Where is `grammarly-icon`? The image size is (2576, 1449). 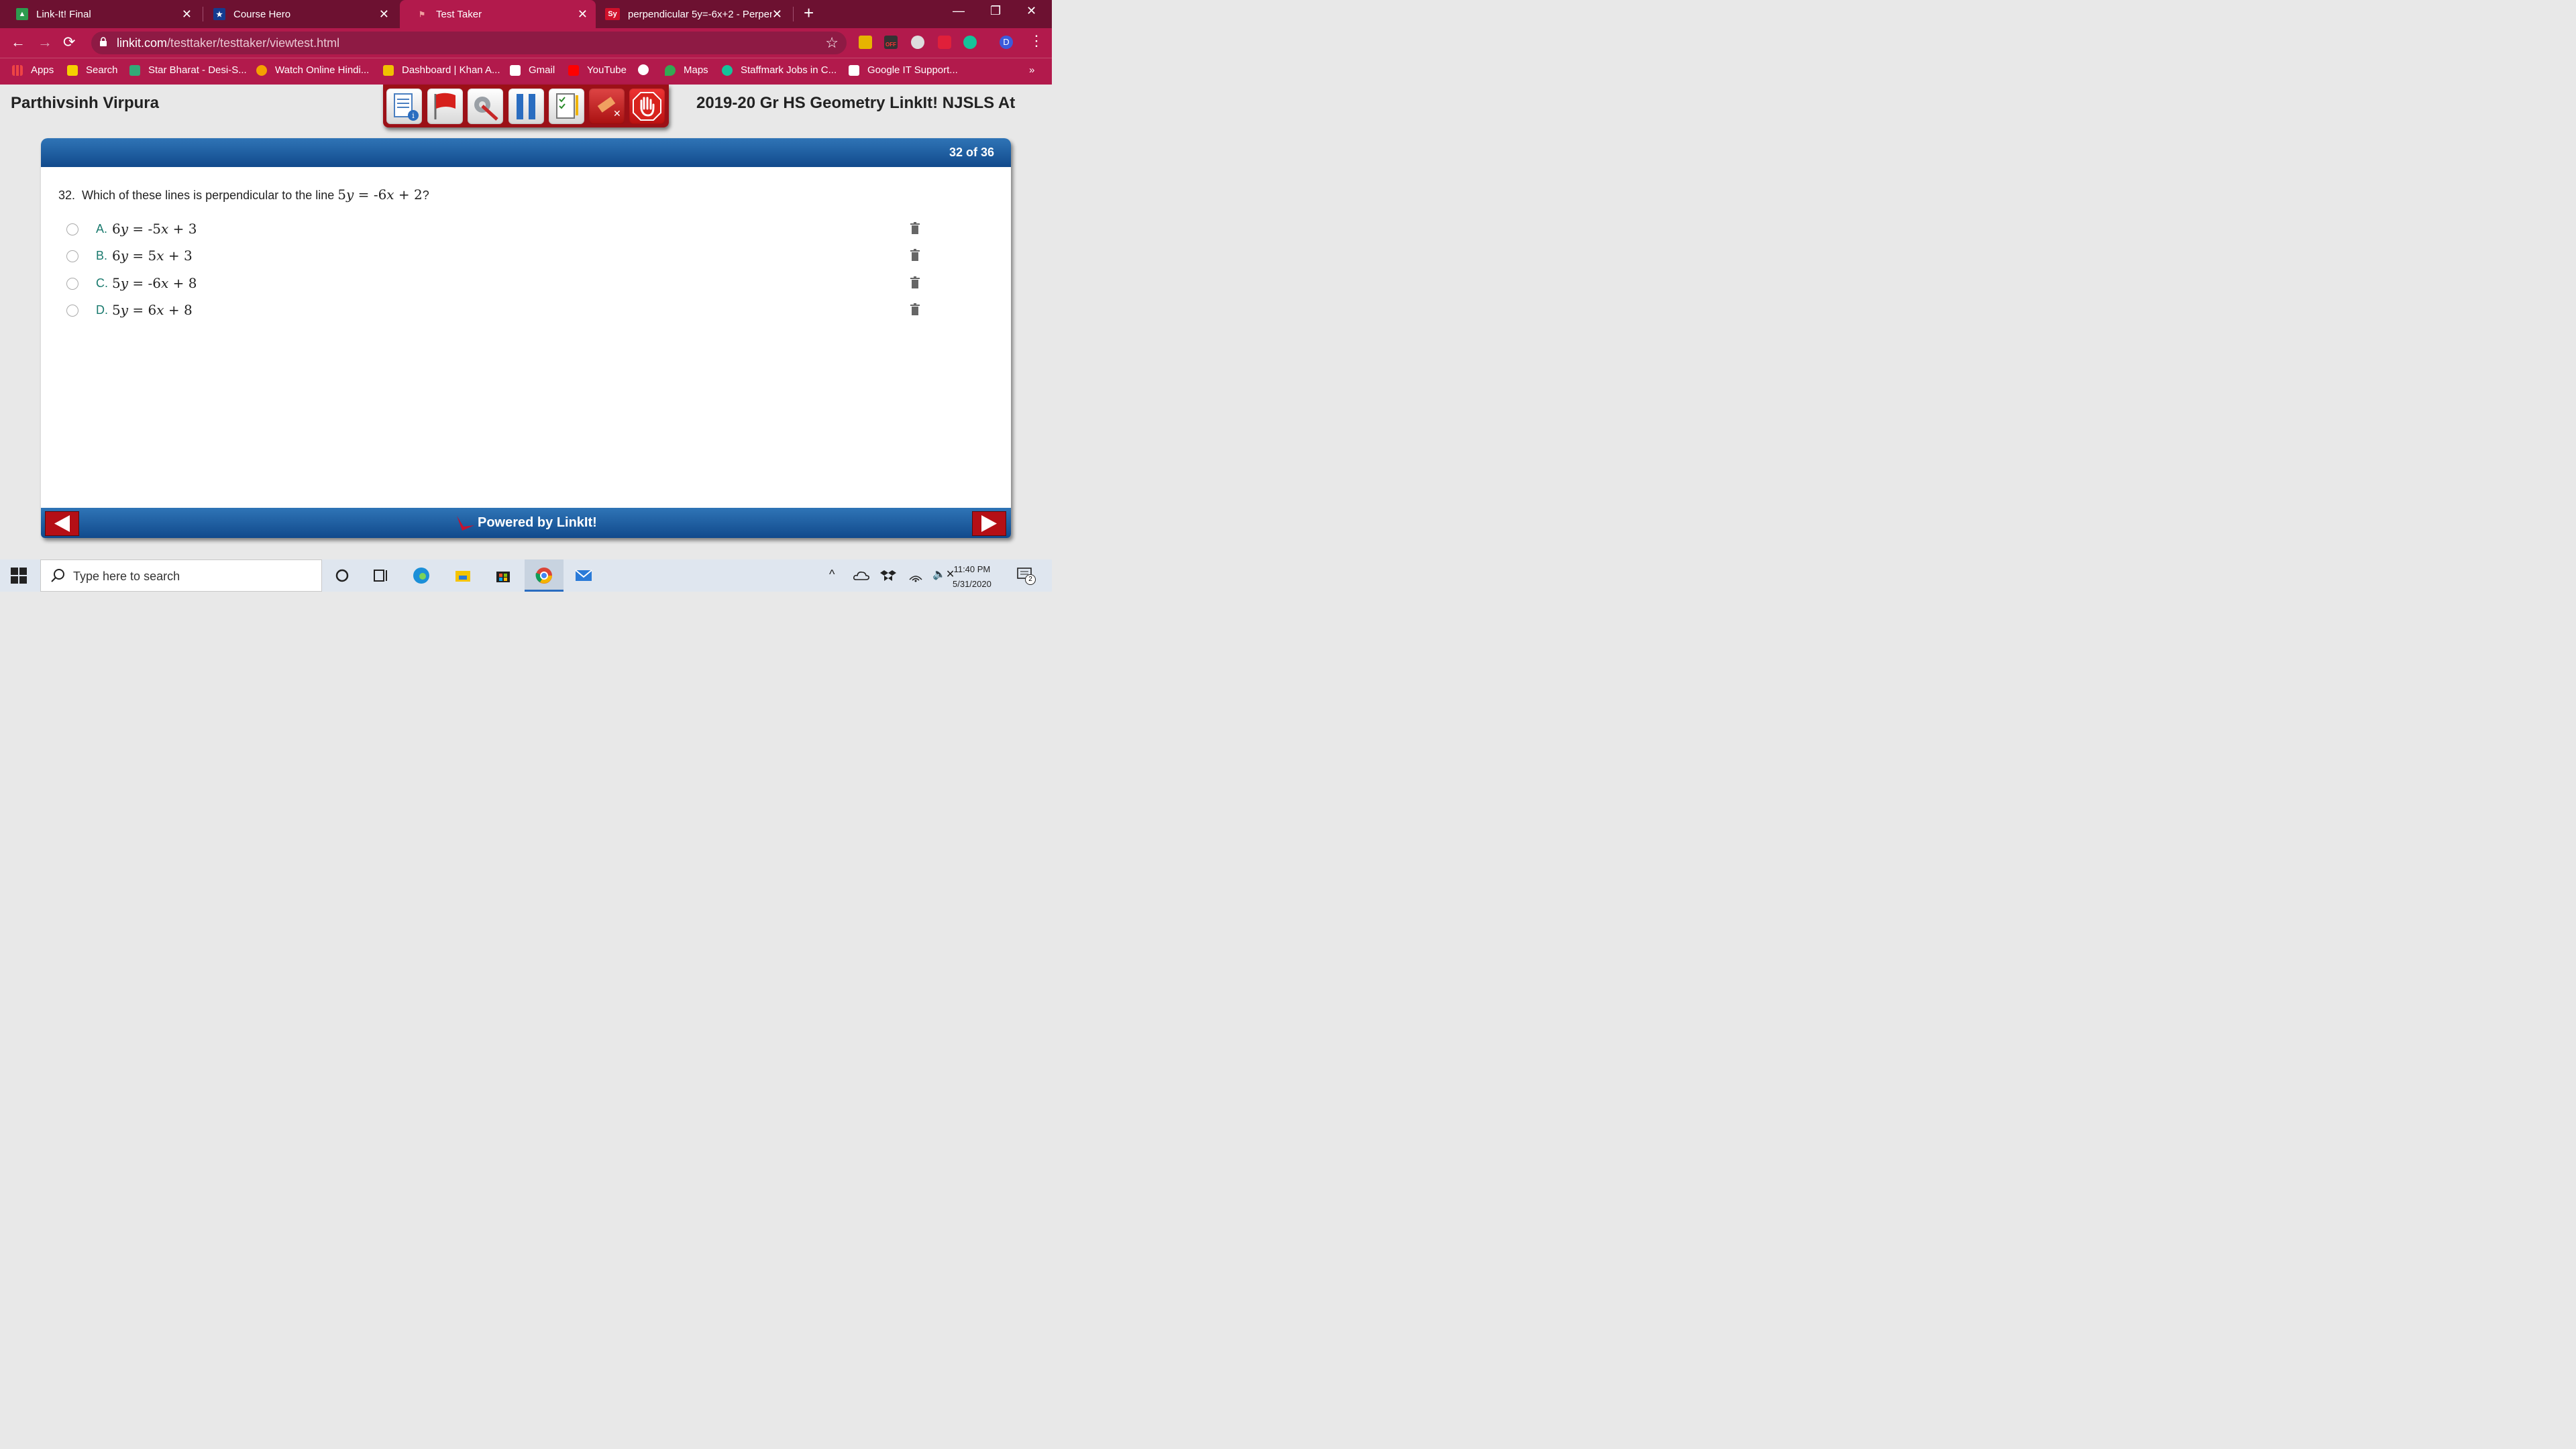 grammarly-icon is located at coordinates (970, 42).